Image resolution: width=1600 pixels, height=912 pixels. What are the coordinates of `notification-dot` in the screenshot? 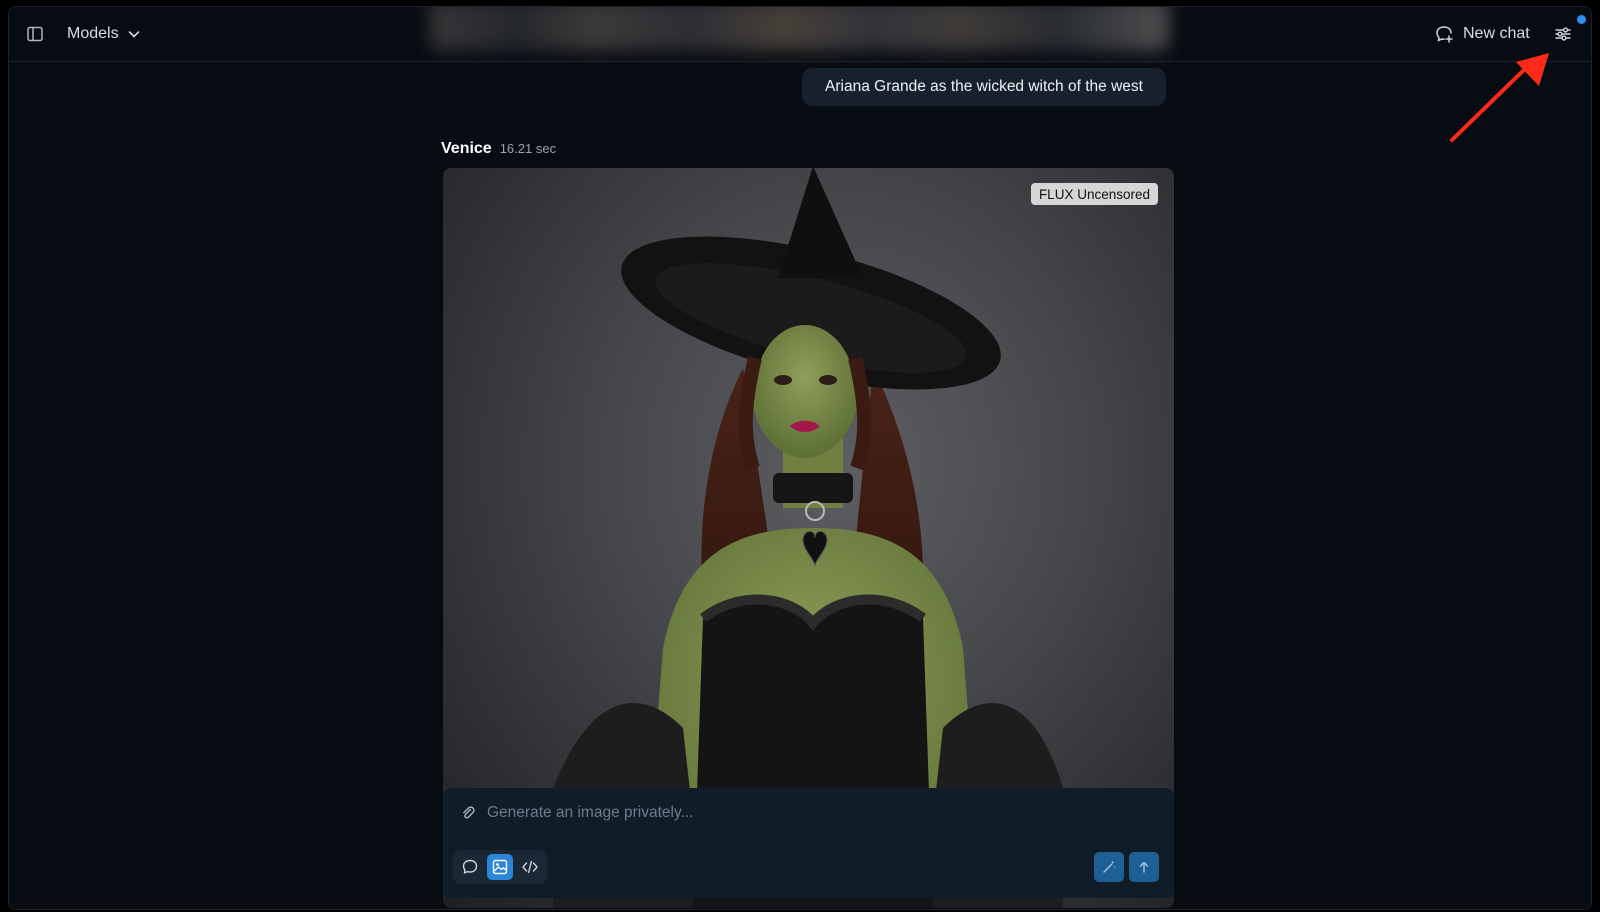 It's located at (1581, 19).